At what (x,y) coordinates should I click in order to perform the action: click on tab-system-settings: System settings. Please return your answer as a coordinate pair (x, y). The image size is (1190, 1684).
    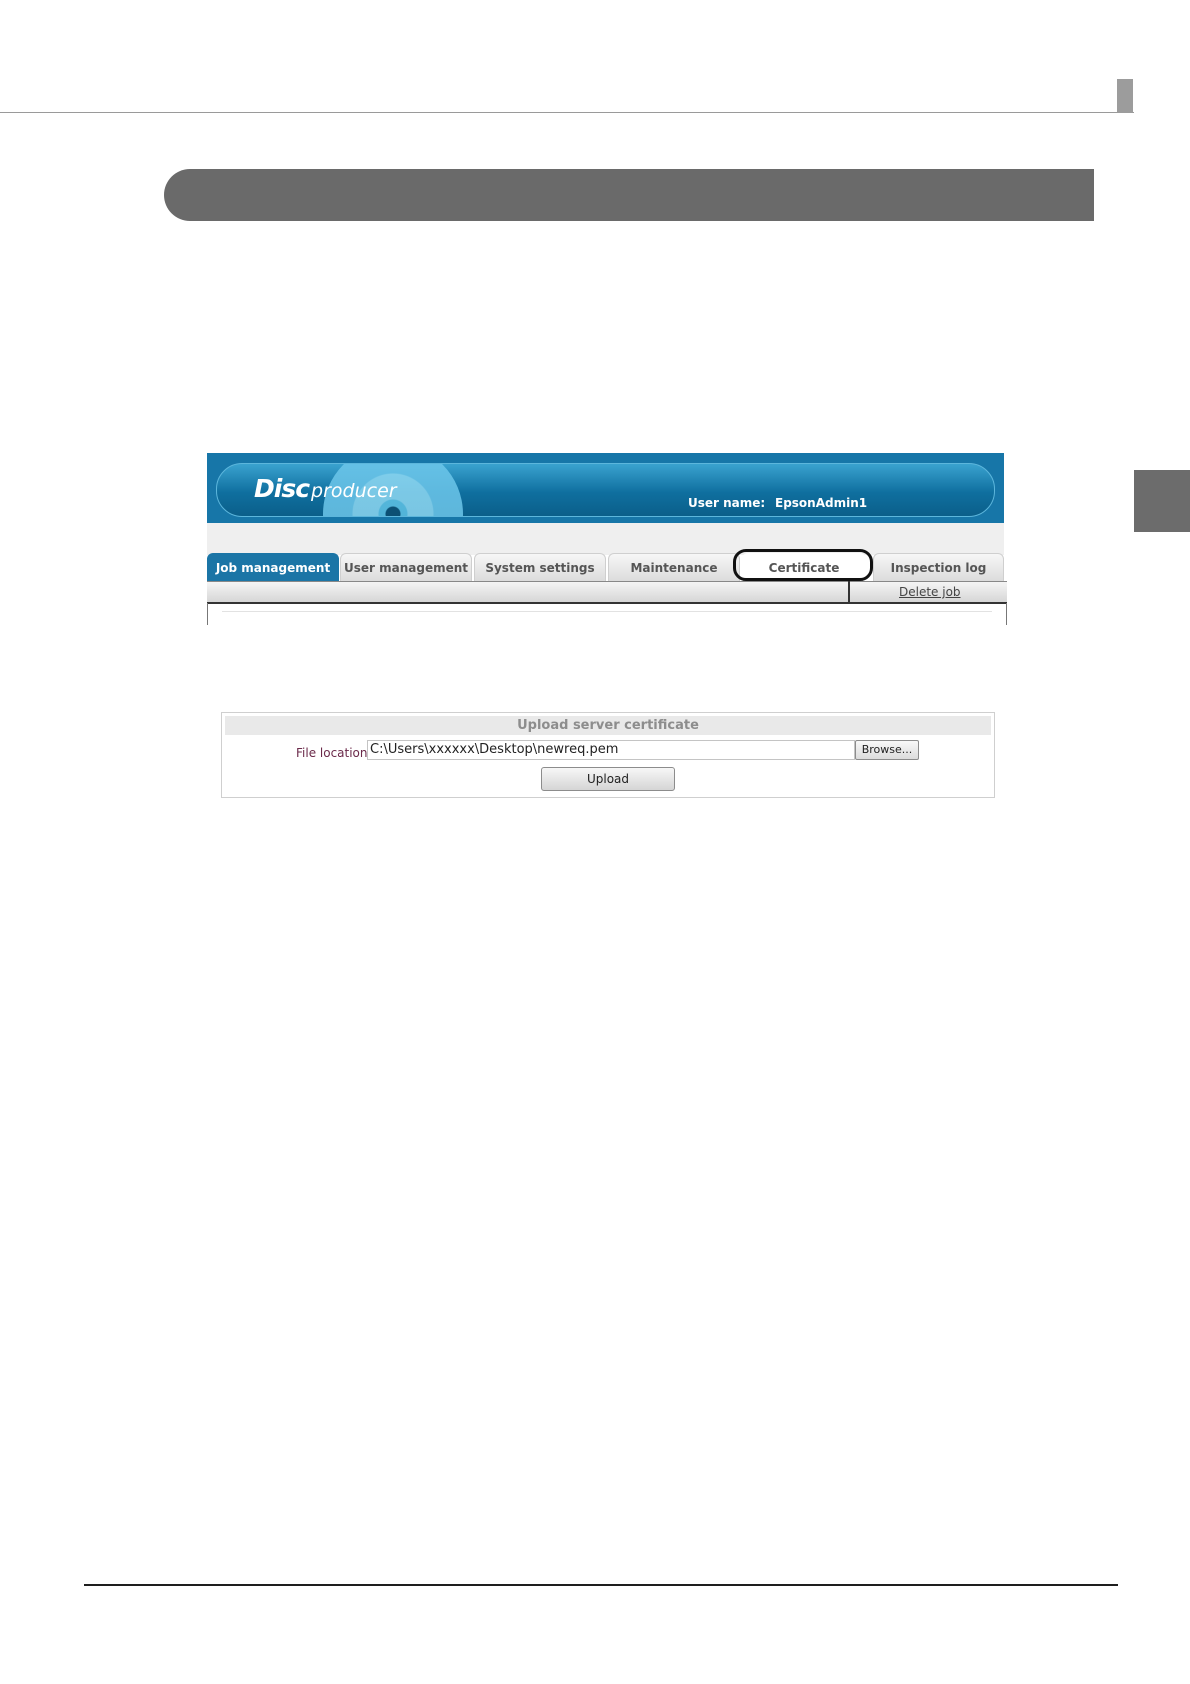
    Looking at the image, I should click on (540, 567).